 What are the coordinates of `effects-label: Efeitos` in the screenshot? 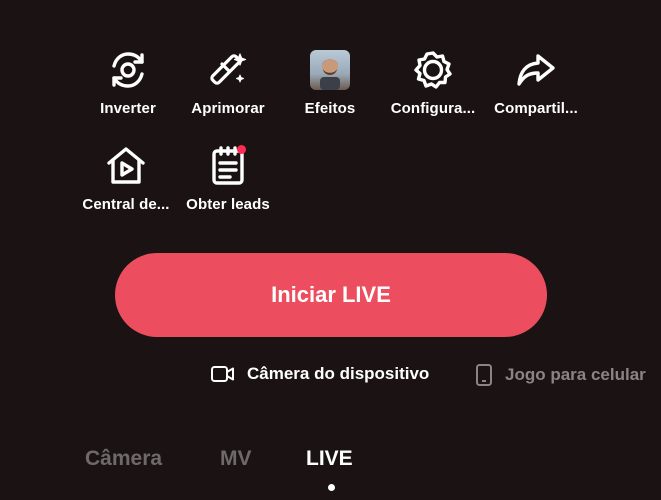 It's located at (330, 108).